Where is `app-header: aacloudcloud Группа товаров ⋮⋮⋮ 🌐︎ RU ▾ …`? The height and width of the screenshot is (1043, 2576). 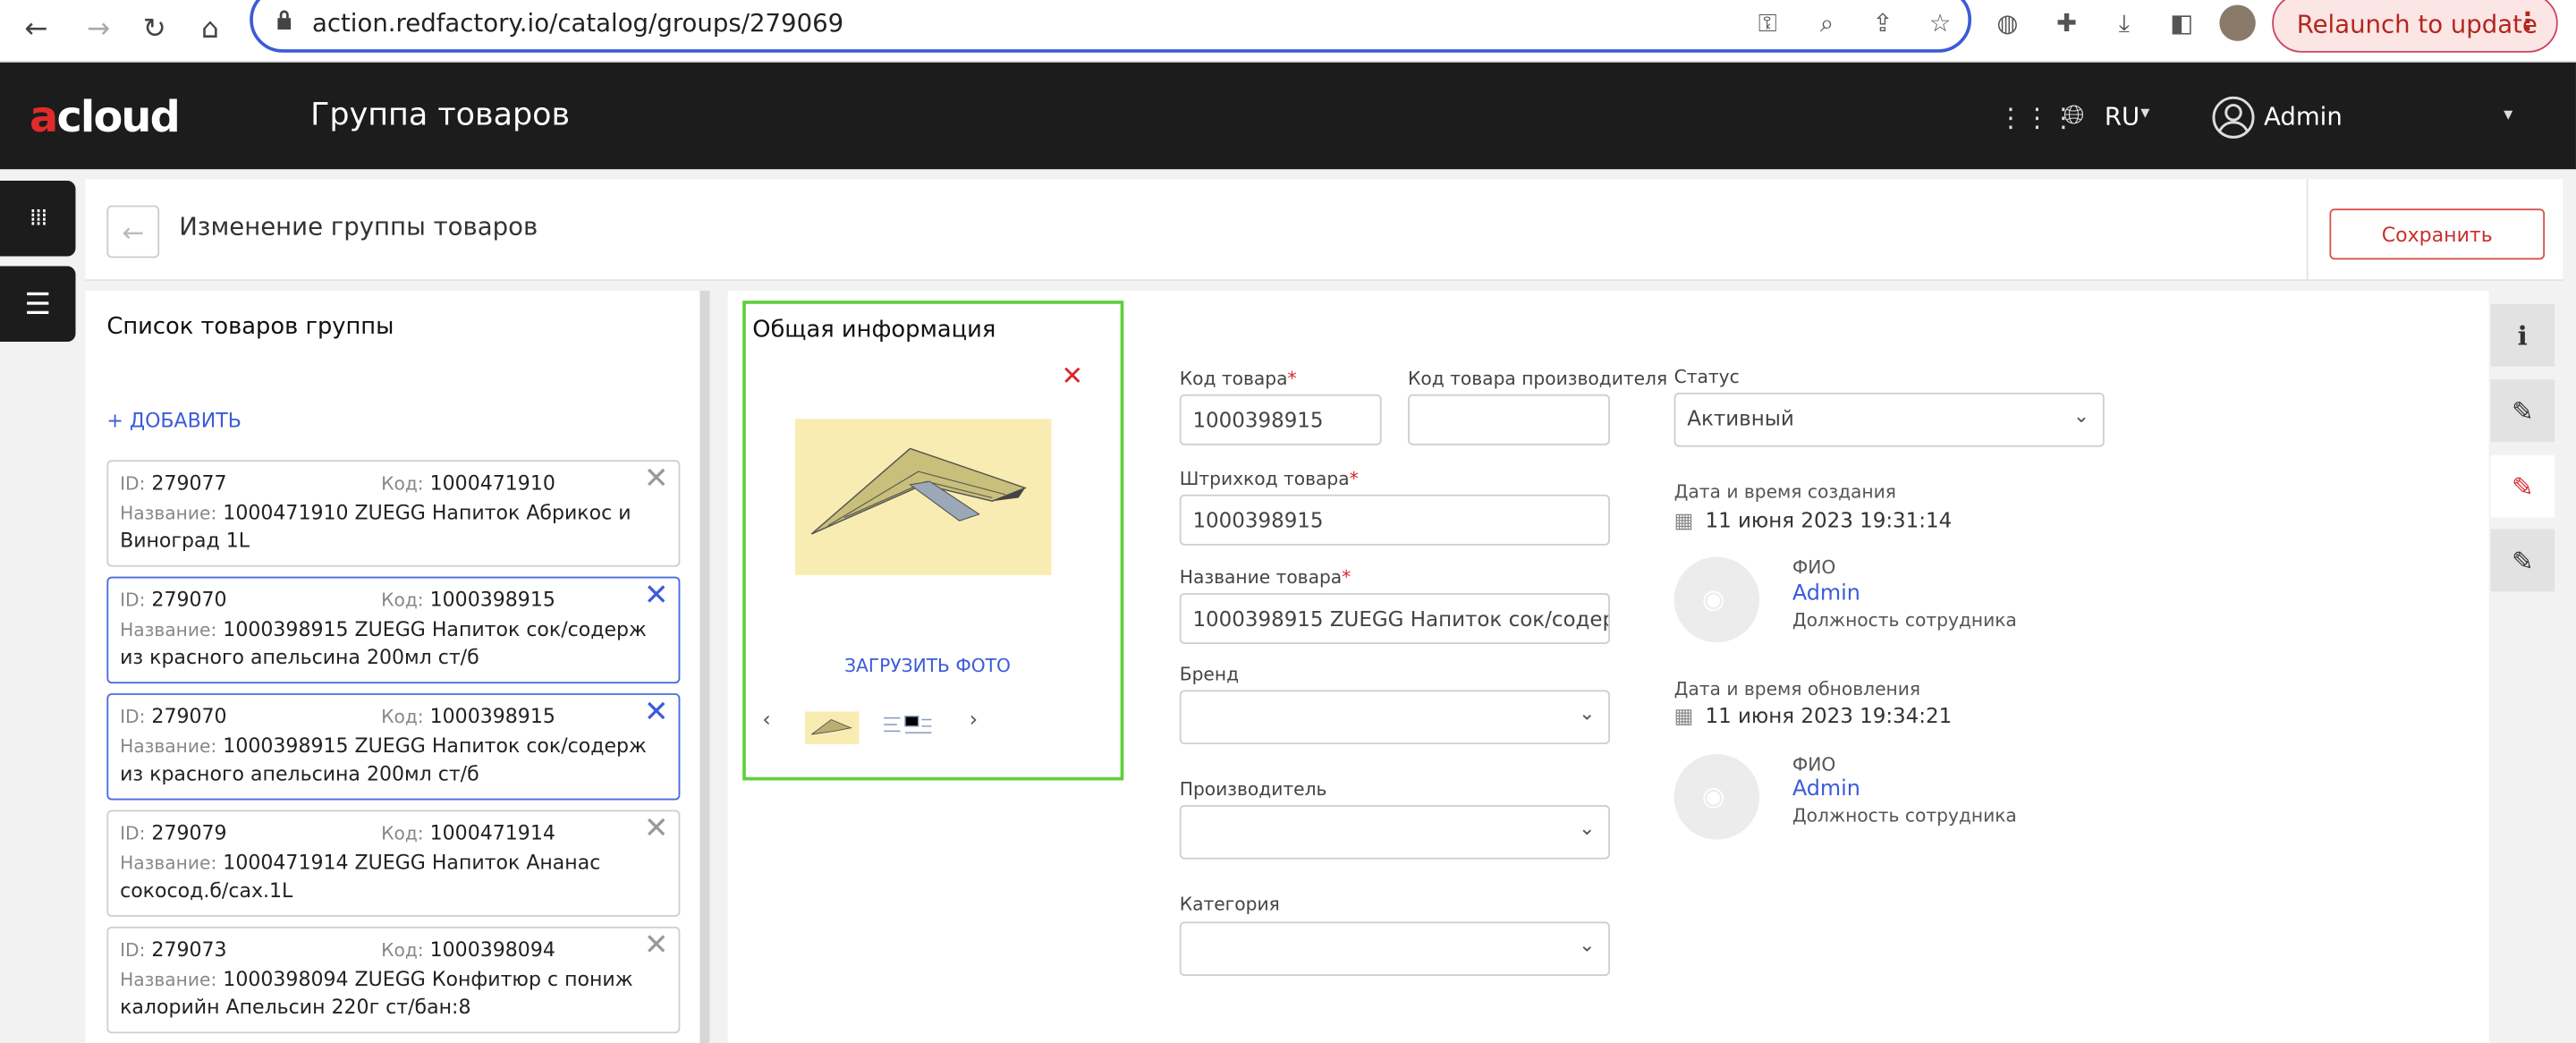
app-header: aacloudcloud Группа товаров ⋮⋮⋮ 🌐︎ RU ▾ … is located at coordinates (1288, 116).